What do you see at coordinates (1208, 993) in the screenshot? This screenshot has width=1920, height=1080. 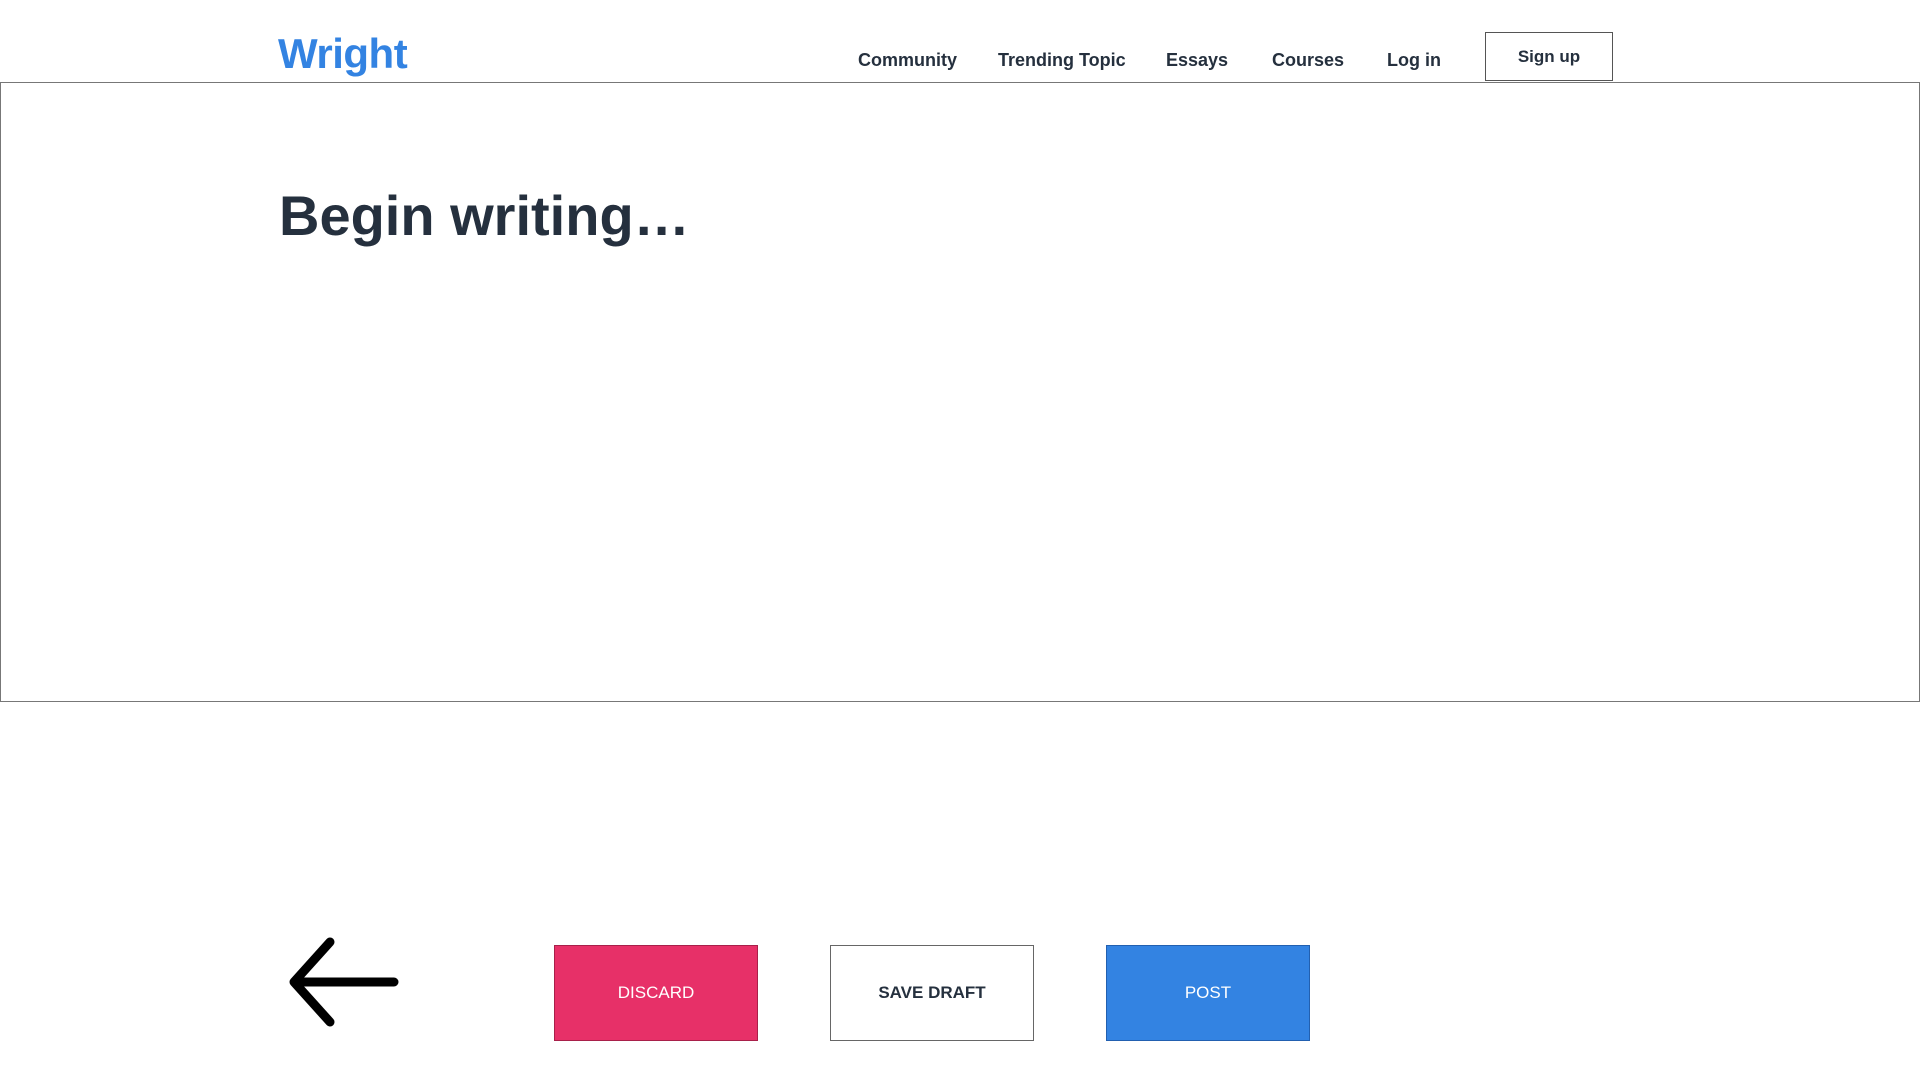 I see `post-button: POST` at bounding box center [1208, 993].